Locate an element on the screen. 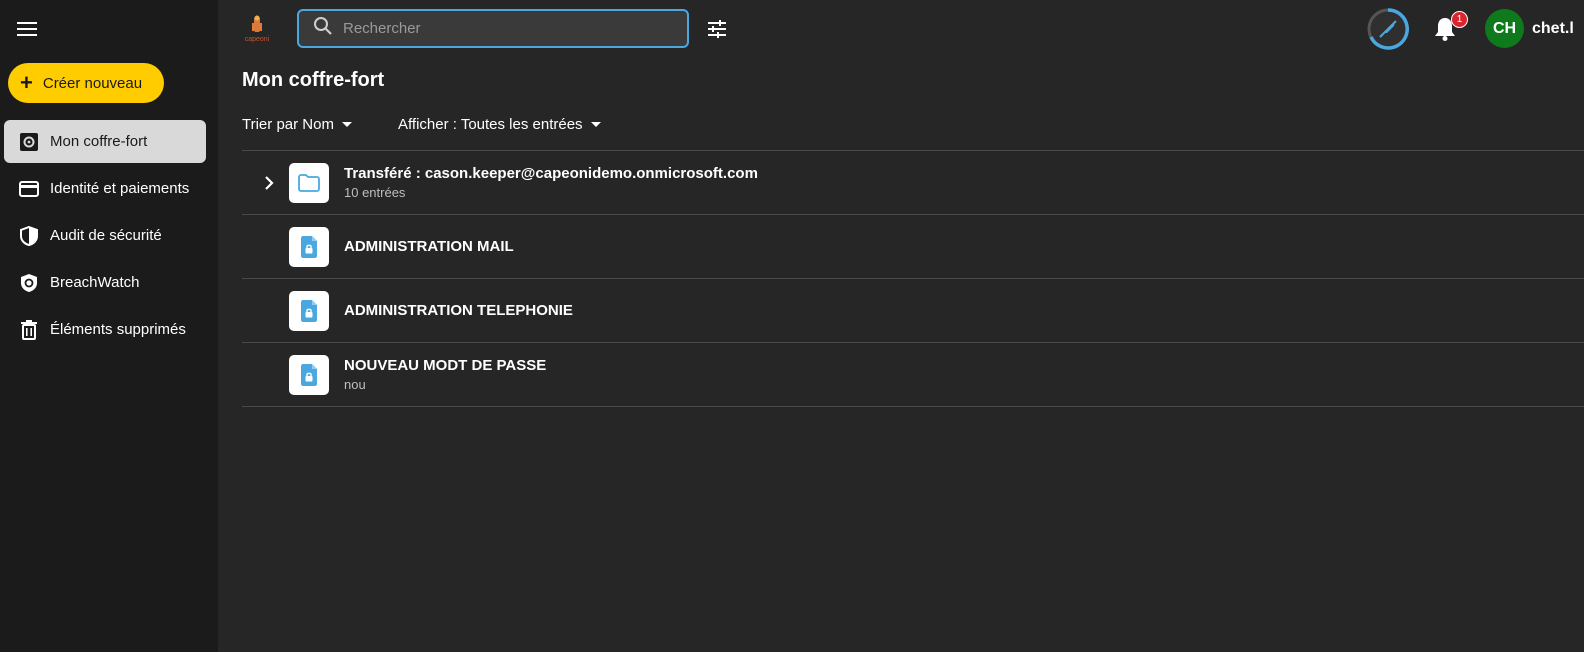 The width and height of the screenshot is (1584, 652). notification-badge: 1 is located at coordinates (1459, 19).